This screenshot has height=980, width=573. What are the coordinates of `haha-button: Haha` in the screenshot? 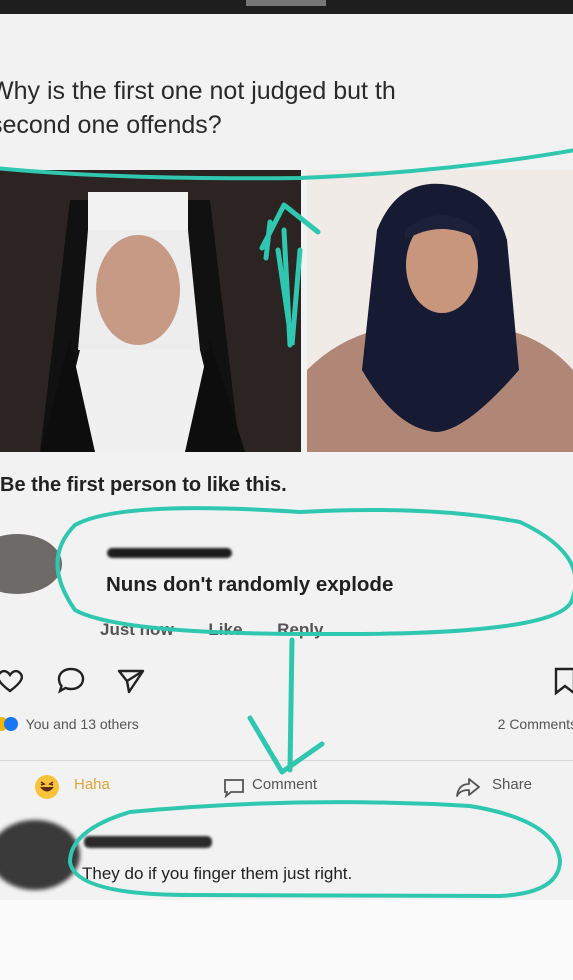 It's located at (92, 784).